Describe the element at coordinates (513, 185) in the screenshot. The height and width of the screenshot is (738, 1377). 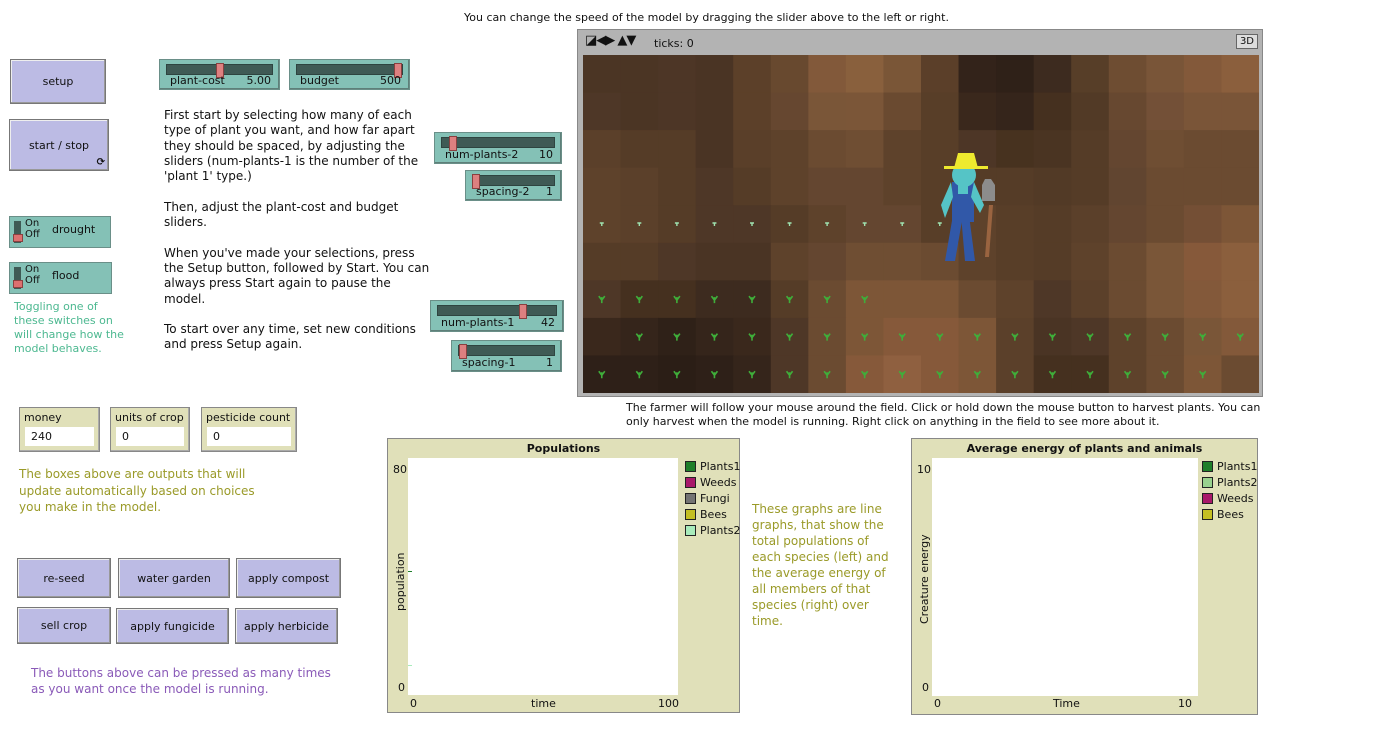
I see `spacing-2-slider: spacing-2 1` at that location.